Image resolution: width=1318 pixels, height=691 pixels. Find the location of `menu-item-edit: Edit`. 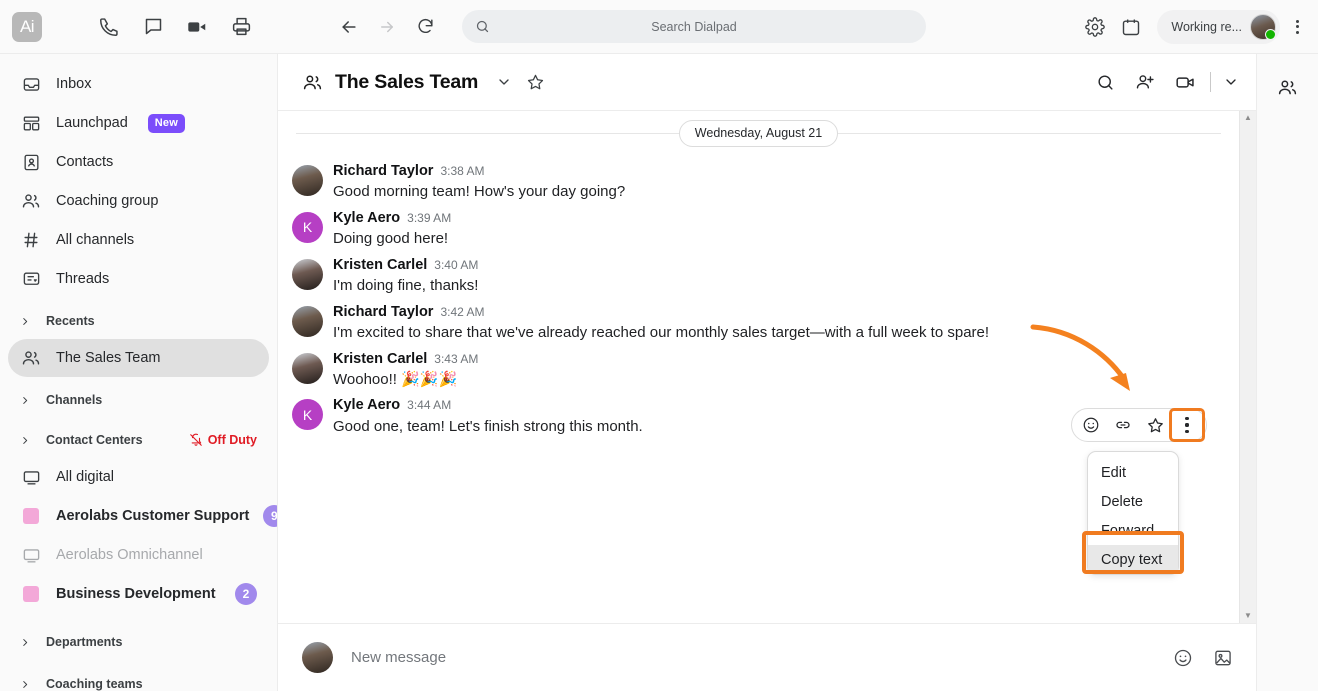

menu-item-edit: Edit is located at coordinates (1133, 472).